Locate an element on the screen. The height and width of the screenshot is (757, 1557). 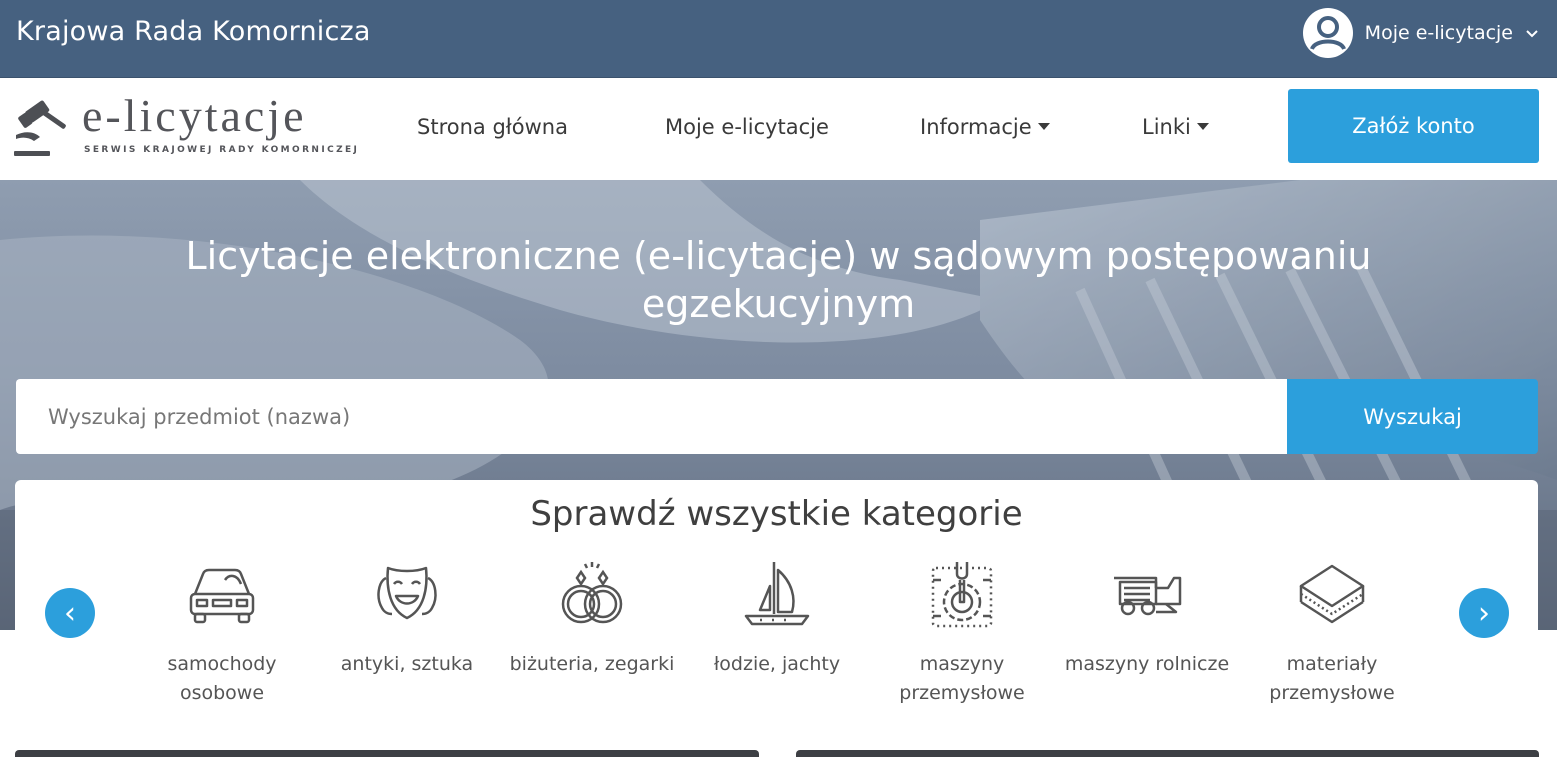
category-cars: samochody osobowe is located at coordinates (222, 633).